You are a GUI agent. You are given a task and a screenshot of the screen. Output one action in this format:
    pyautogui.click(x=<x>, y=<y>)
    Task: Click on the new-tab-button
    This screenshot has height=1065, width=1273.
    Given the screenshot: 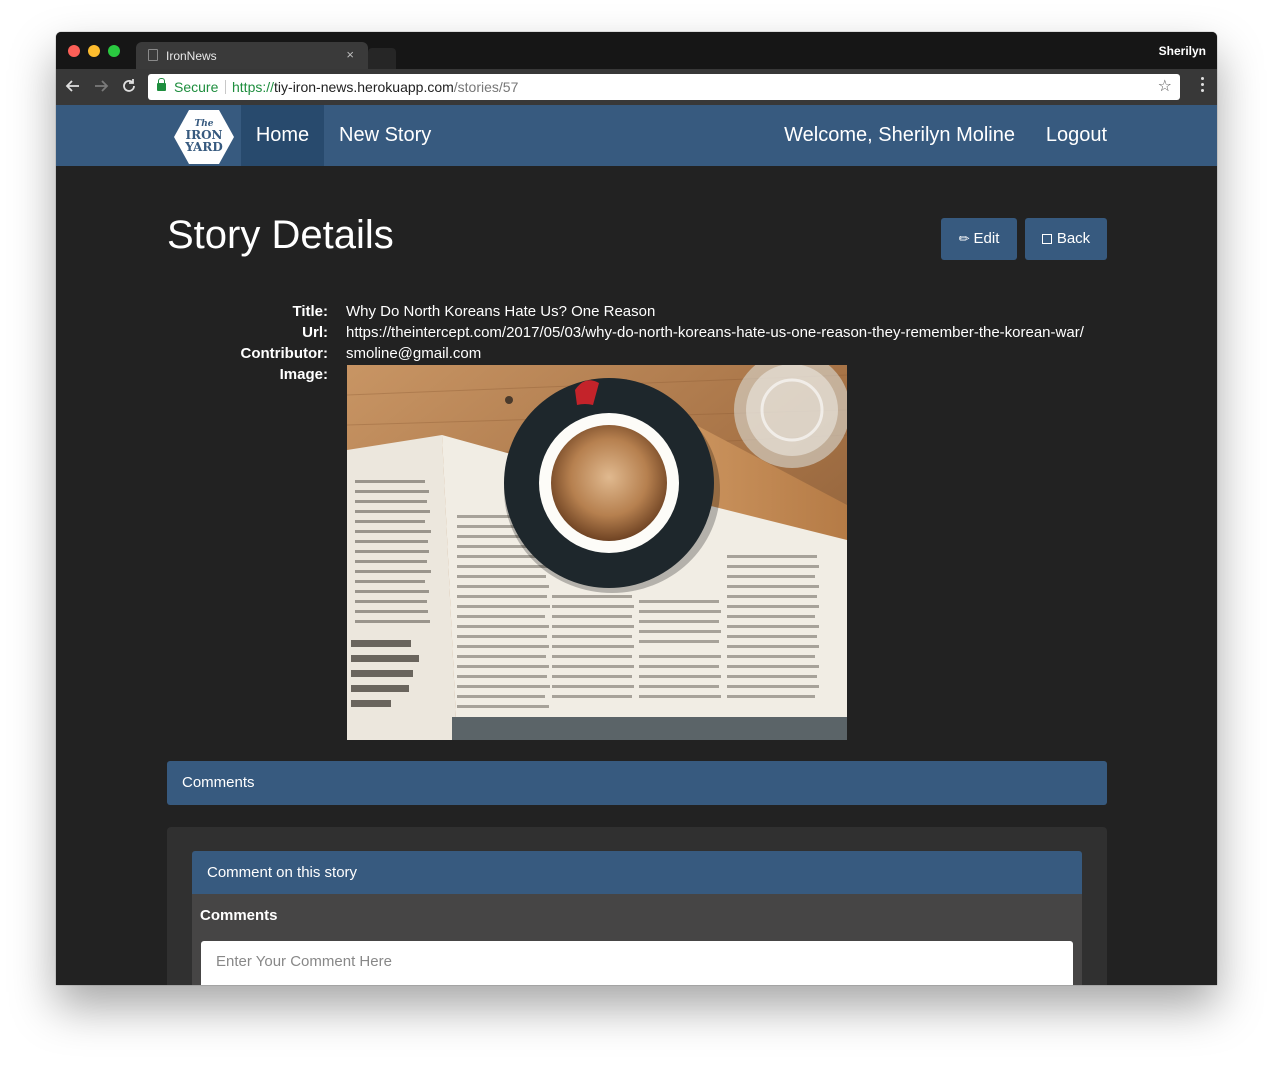 What is the action you would take?
    pyautogui.click(x=382, y=58)
    